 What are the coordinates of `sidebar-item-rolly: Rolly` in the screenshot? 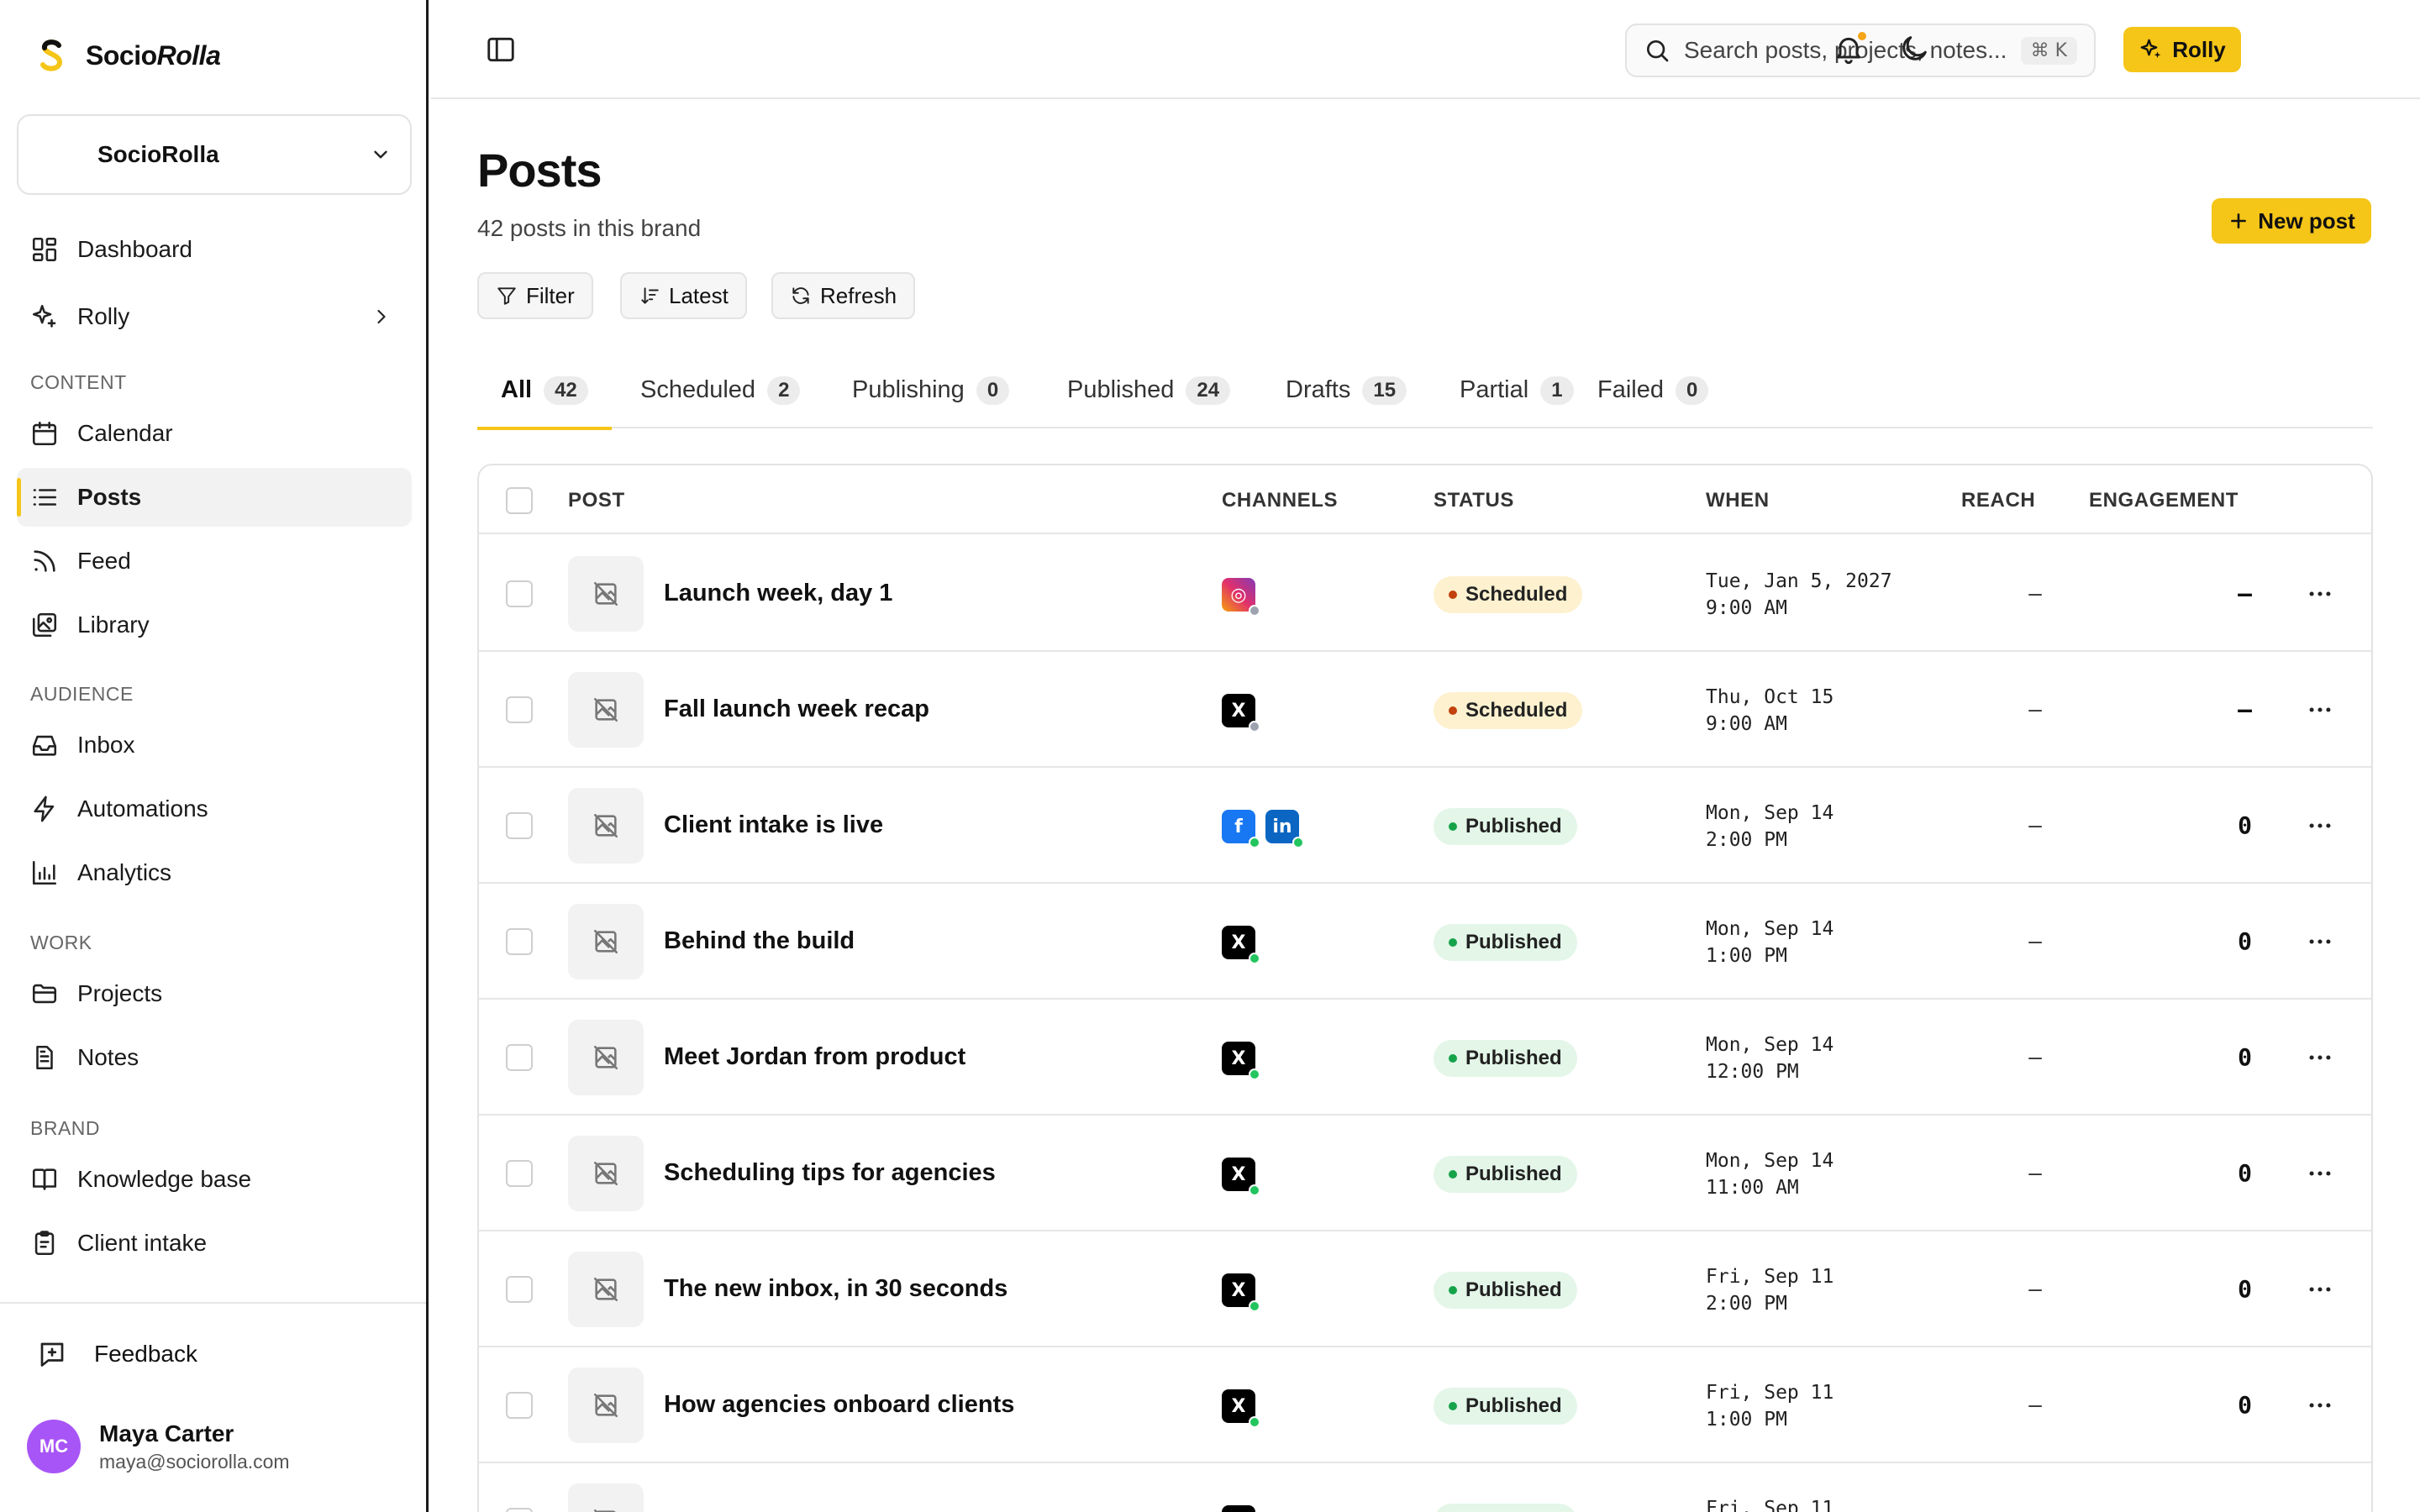 It's located at (214, 316).